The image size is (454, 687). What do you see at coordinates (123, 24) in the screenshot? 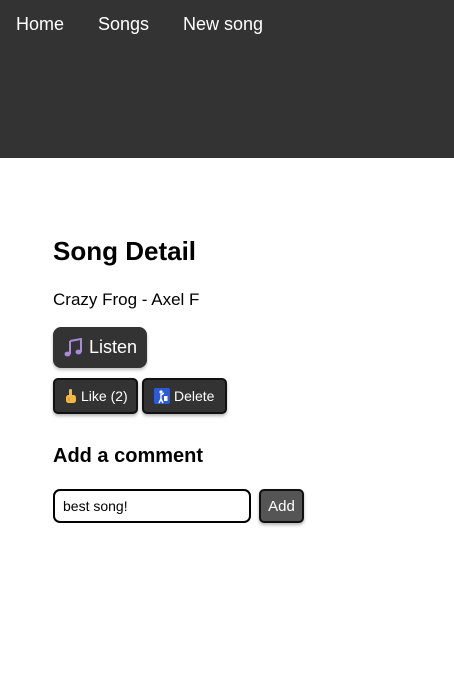
I see `nav-songs-link: Songs` at bounding box center [123, 24].